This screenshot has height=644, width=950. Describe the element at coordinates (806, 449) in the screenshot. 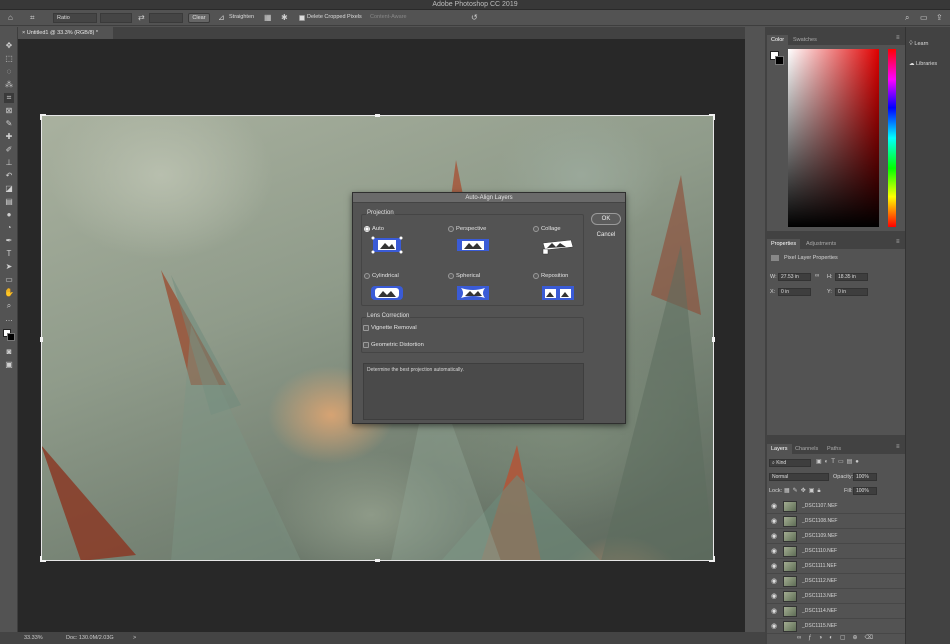

I see `tab-channels: Channels` at that location.